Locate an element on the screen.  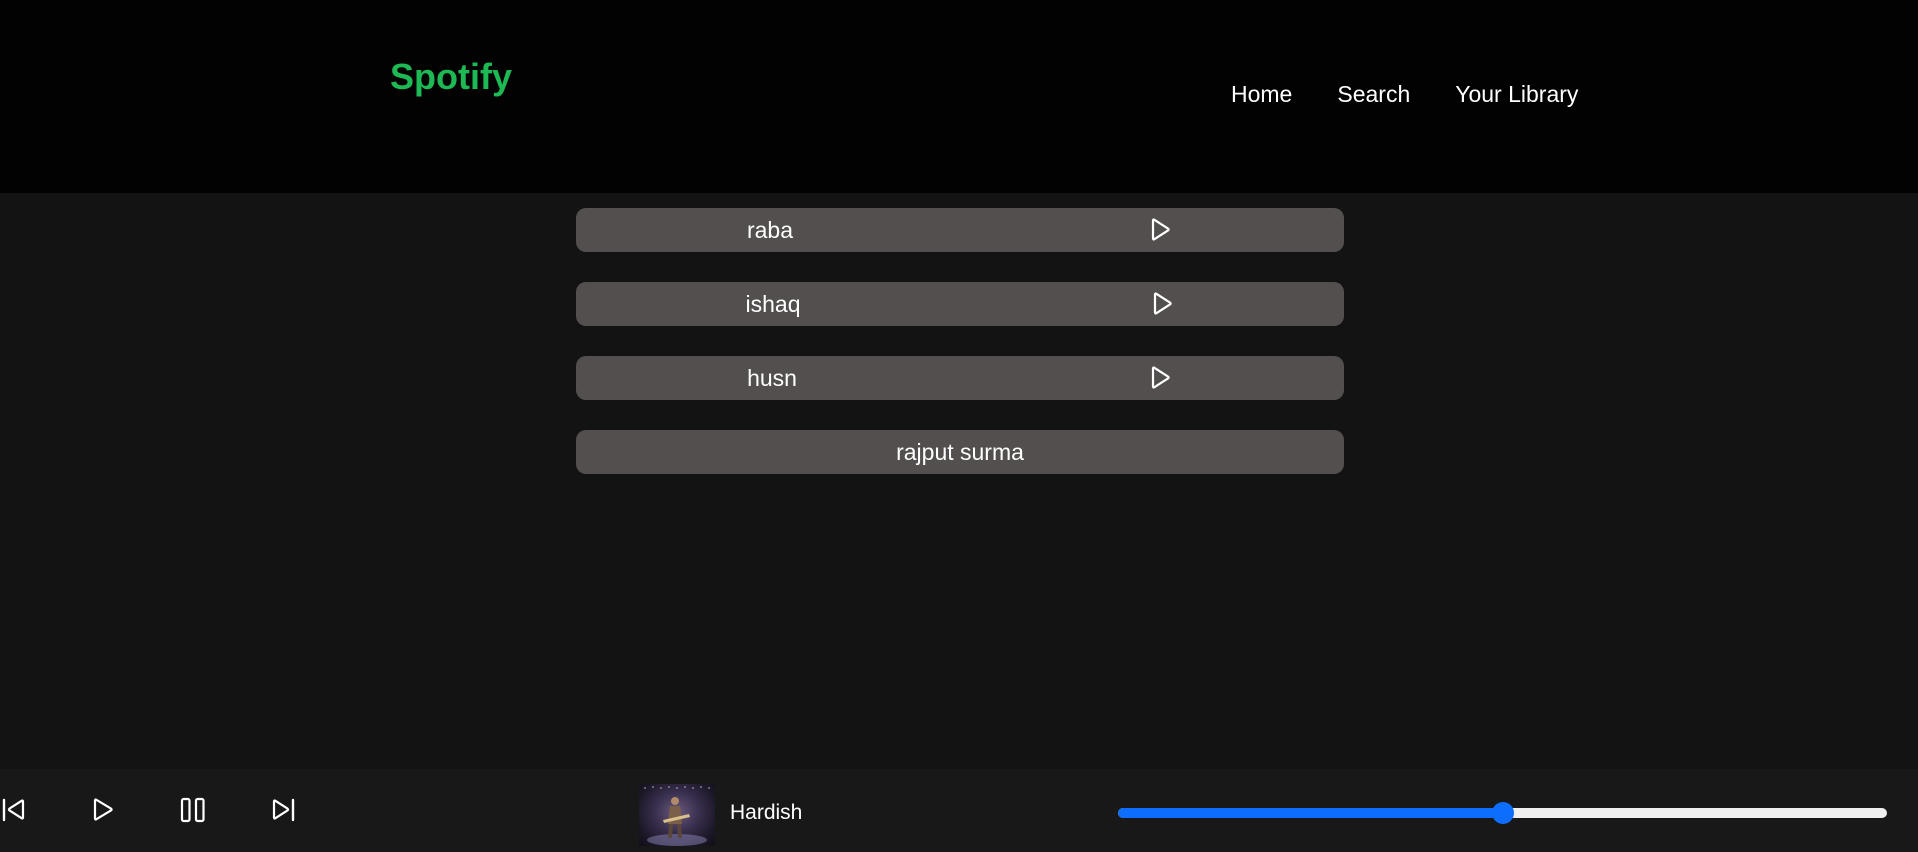
song-row: rajput surma is located at coordinates (960, 452).